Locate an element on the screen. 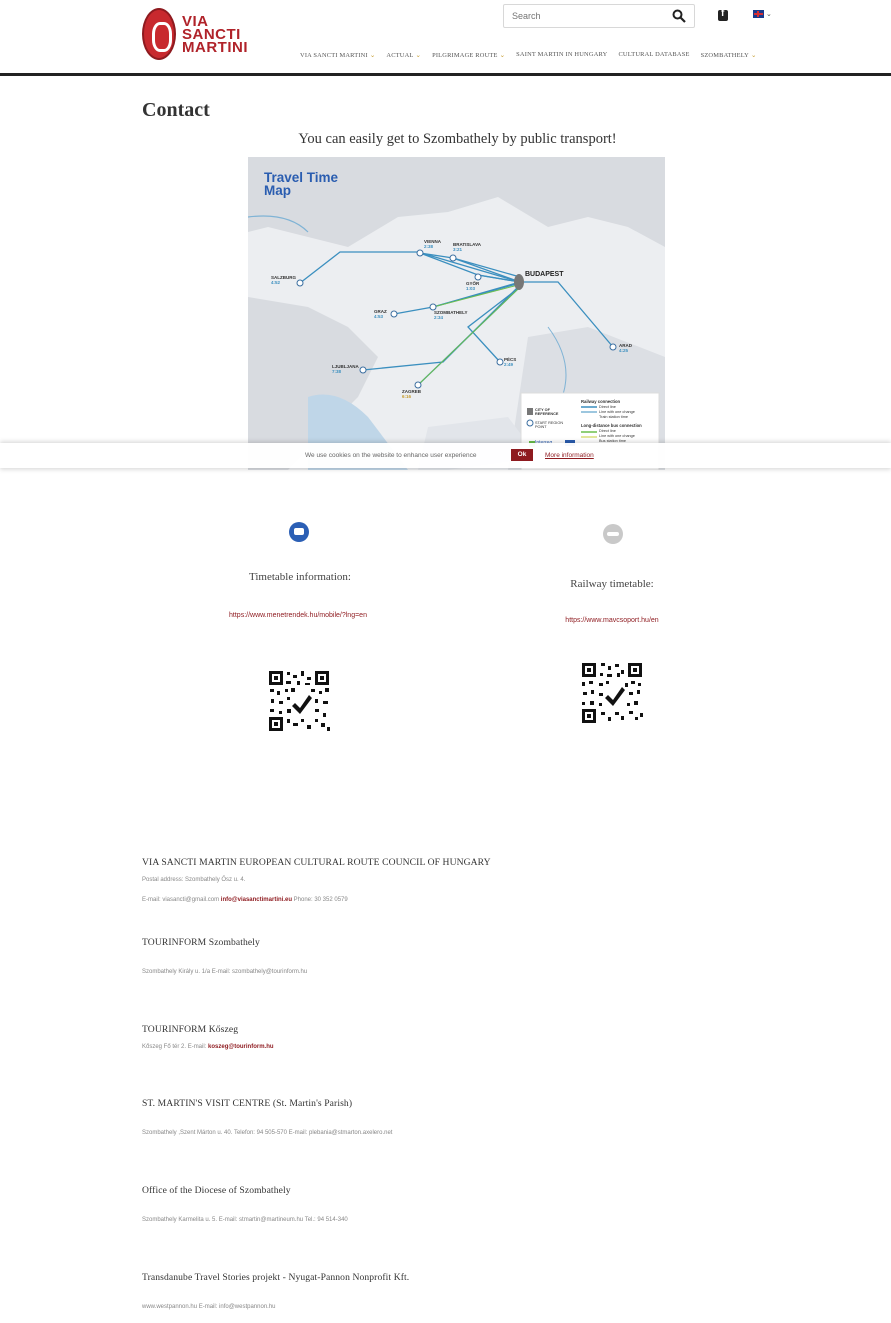 The height and width of the screenshot is (1323, 891). logo-text: VIA SANCTI MARTINI is located at coordinates (215, 35).